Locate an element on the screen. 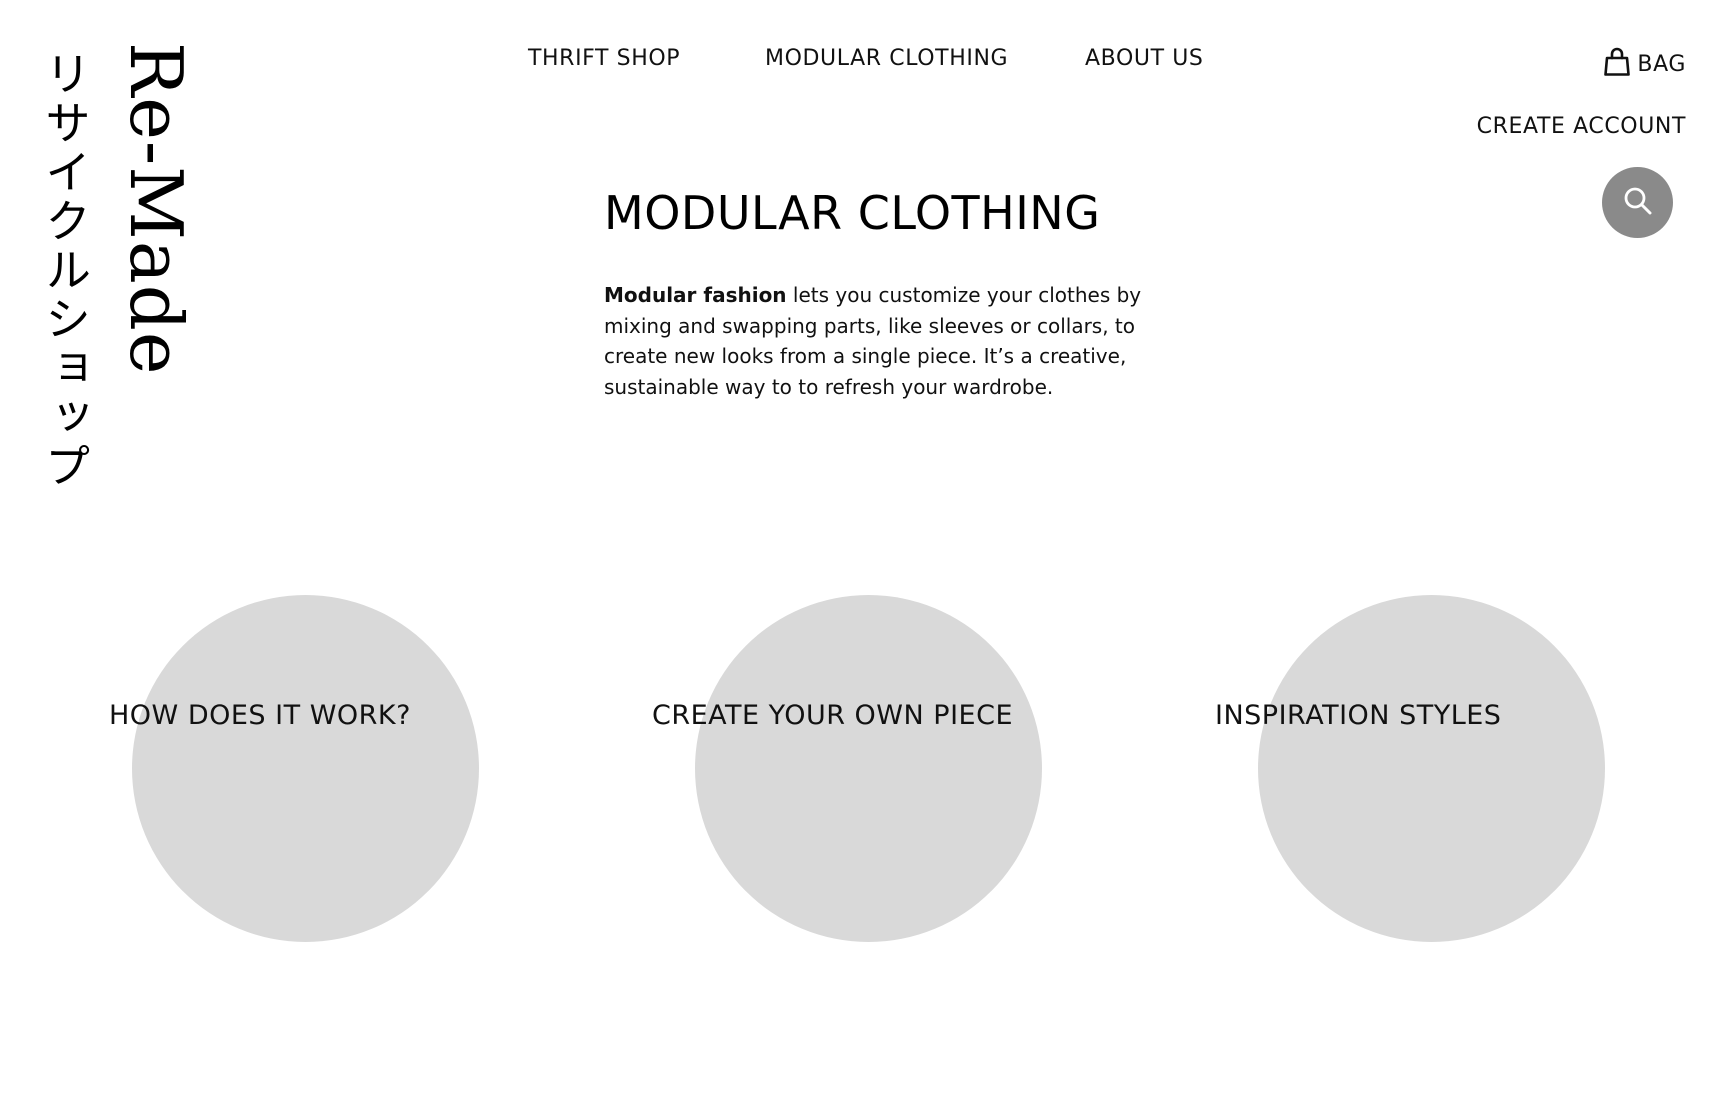 The width and height of the screenshot is (1728, 1117). search-button is located at coordinates (1637, 202).